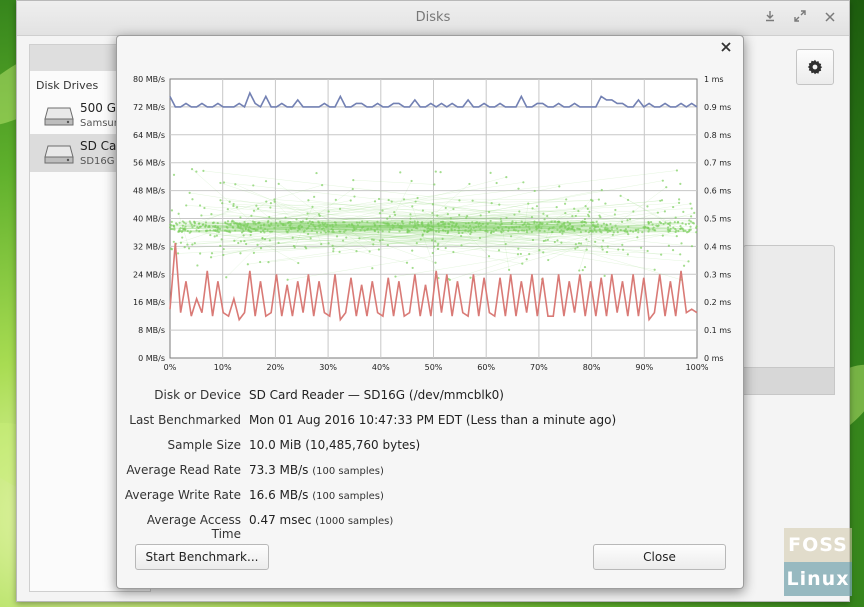  What do you see at coordinates (334, 445) in the screenshot?
I see `detail-value: 10.0 MiB (10,485,760 bytes)` at bounding box center [334, 445].